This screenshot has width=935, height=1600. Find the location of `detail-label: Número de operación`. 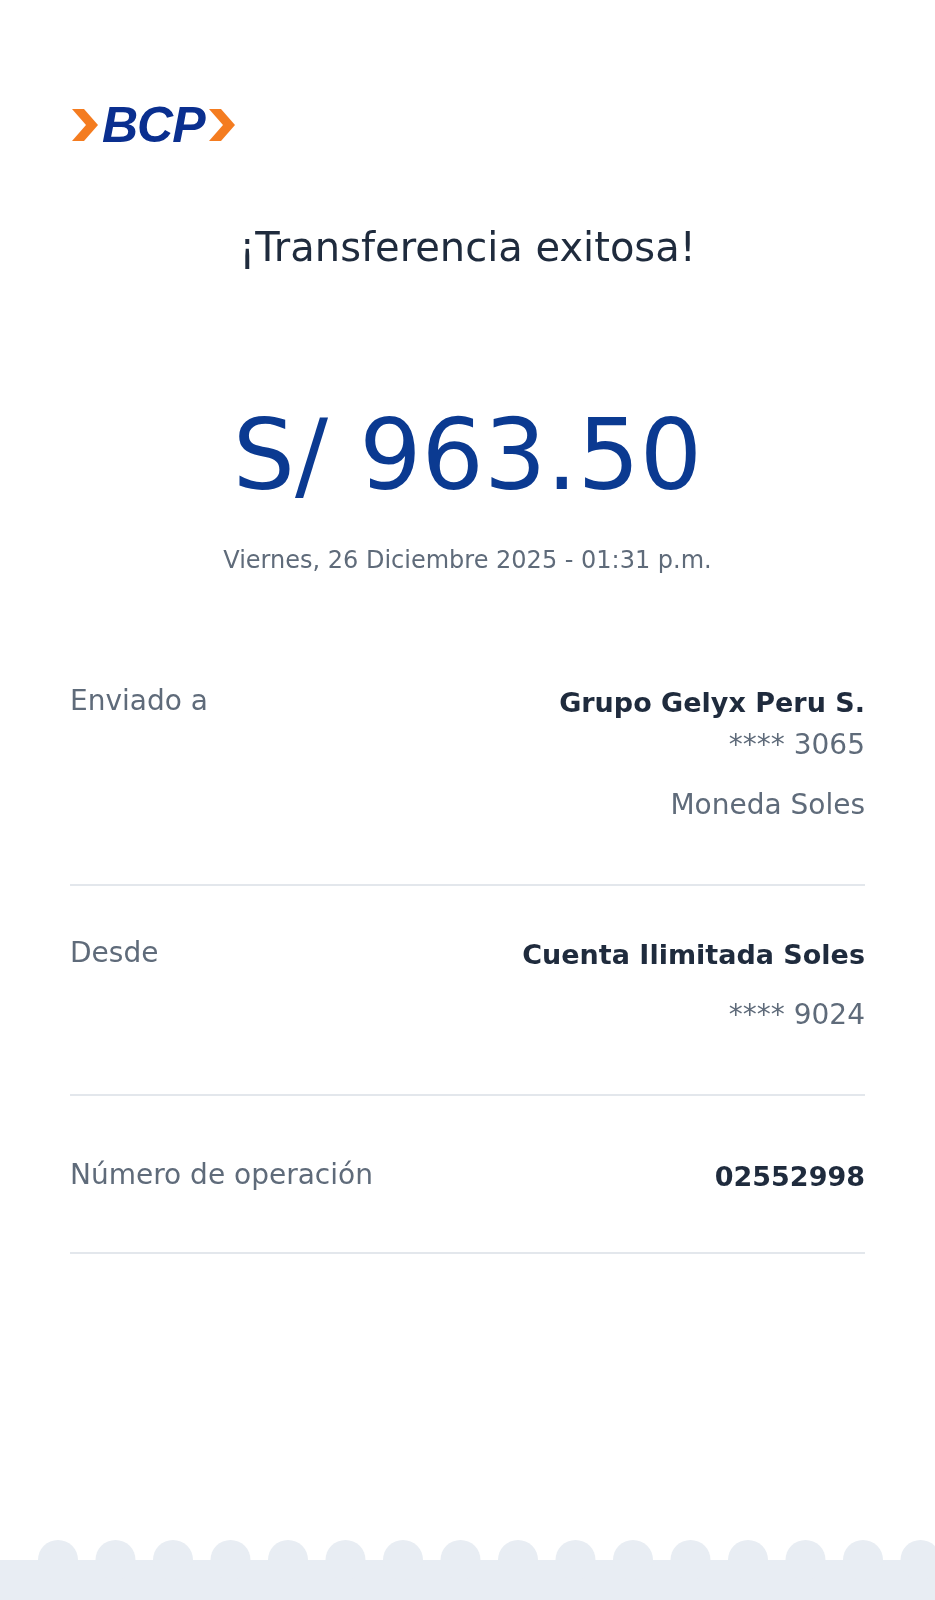

detail-label: Número de operación is located at coordinates (221, 1174).